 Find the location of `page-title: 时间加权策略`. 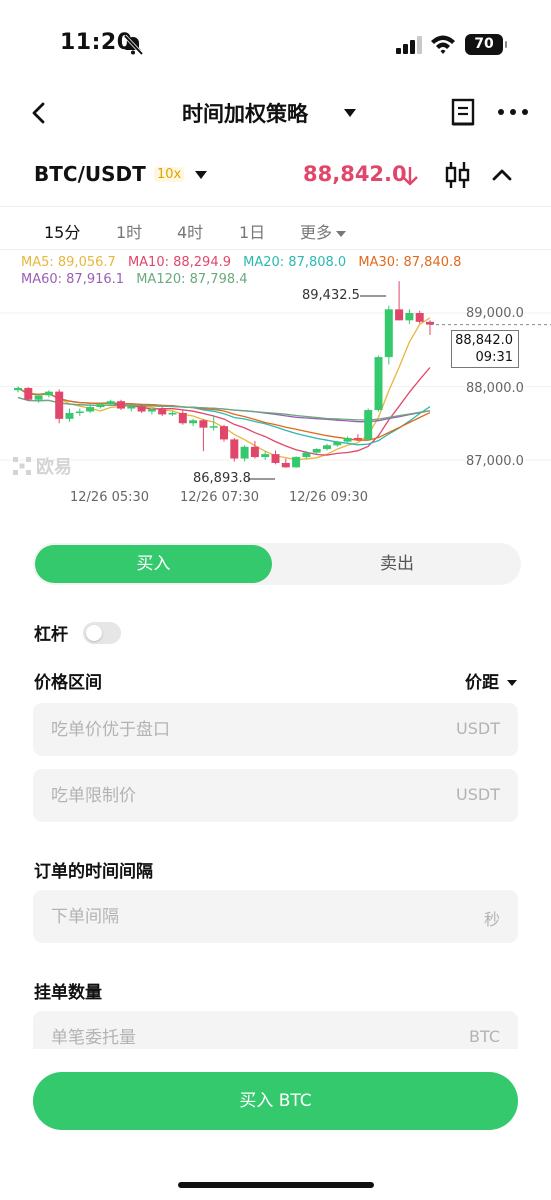

page-title: 时间加权策略 is located at coordinates (245, 113).